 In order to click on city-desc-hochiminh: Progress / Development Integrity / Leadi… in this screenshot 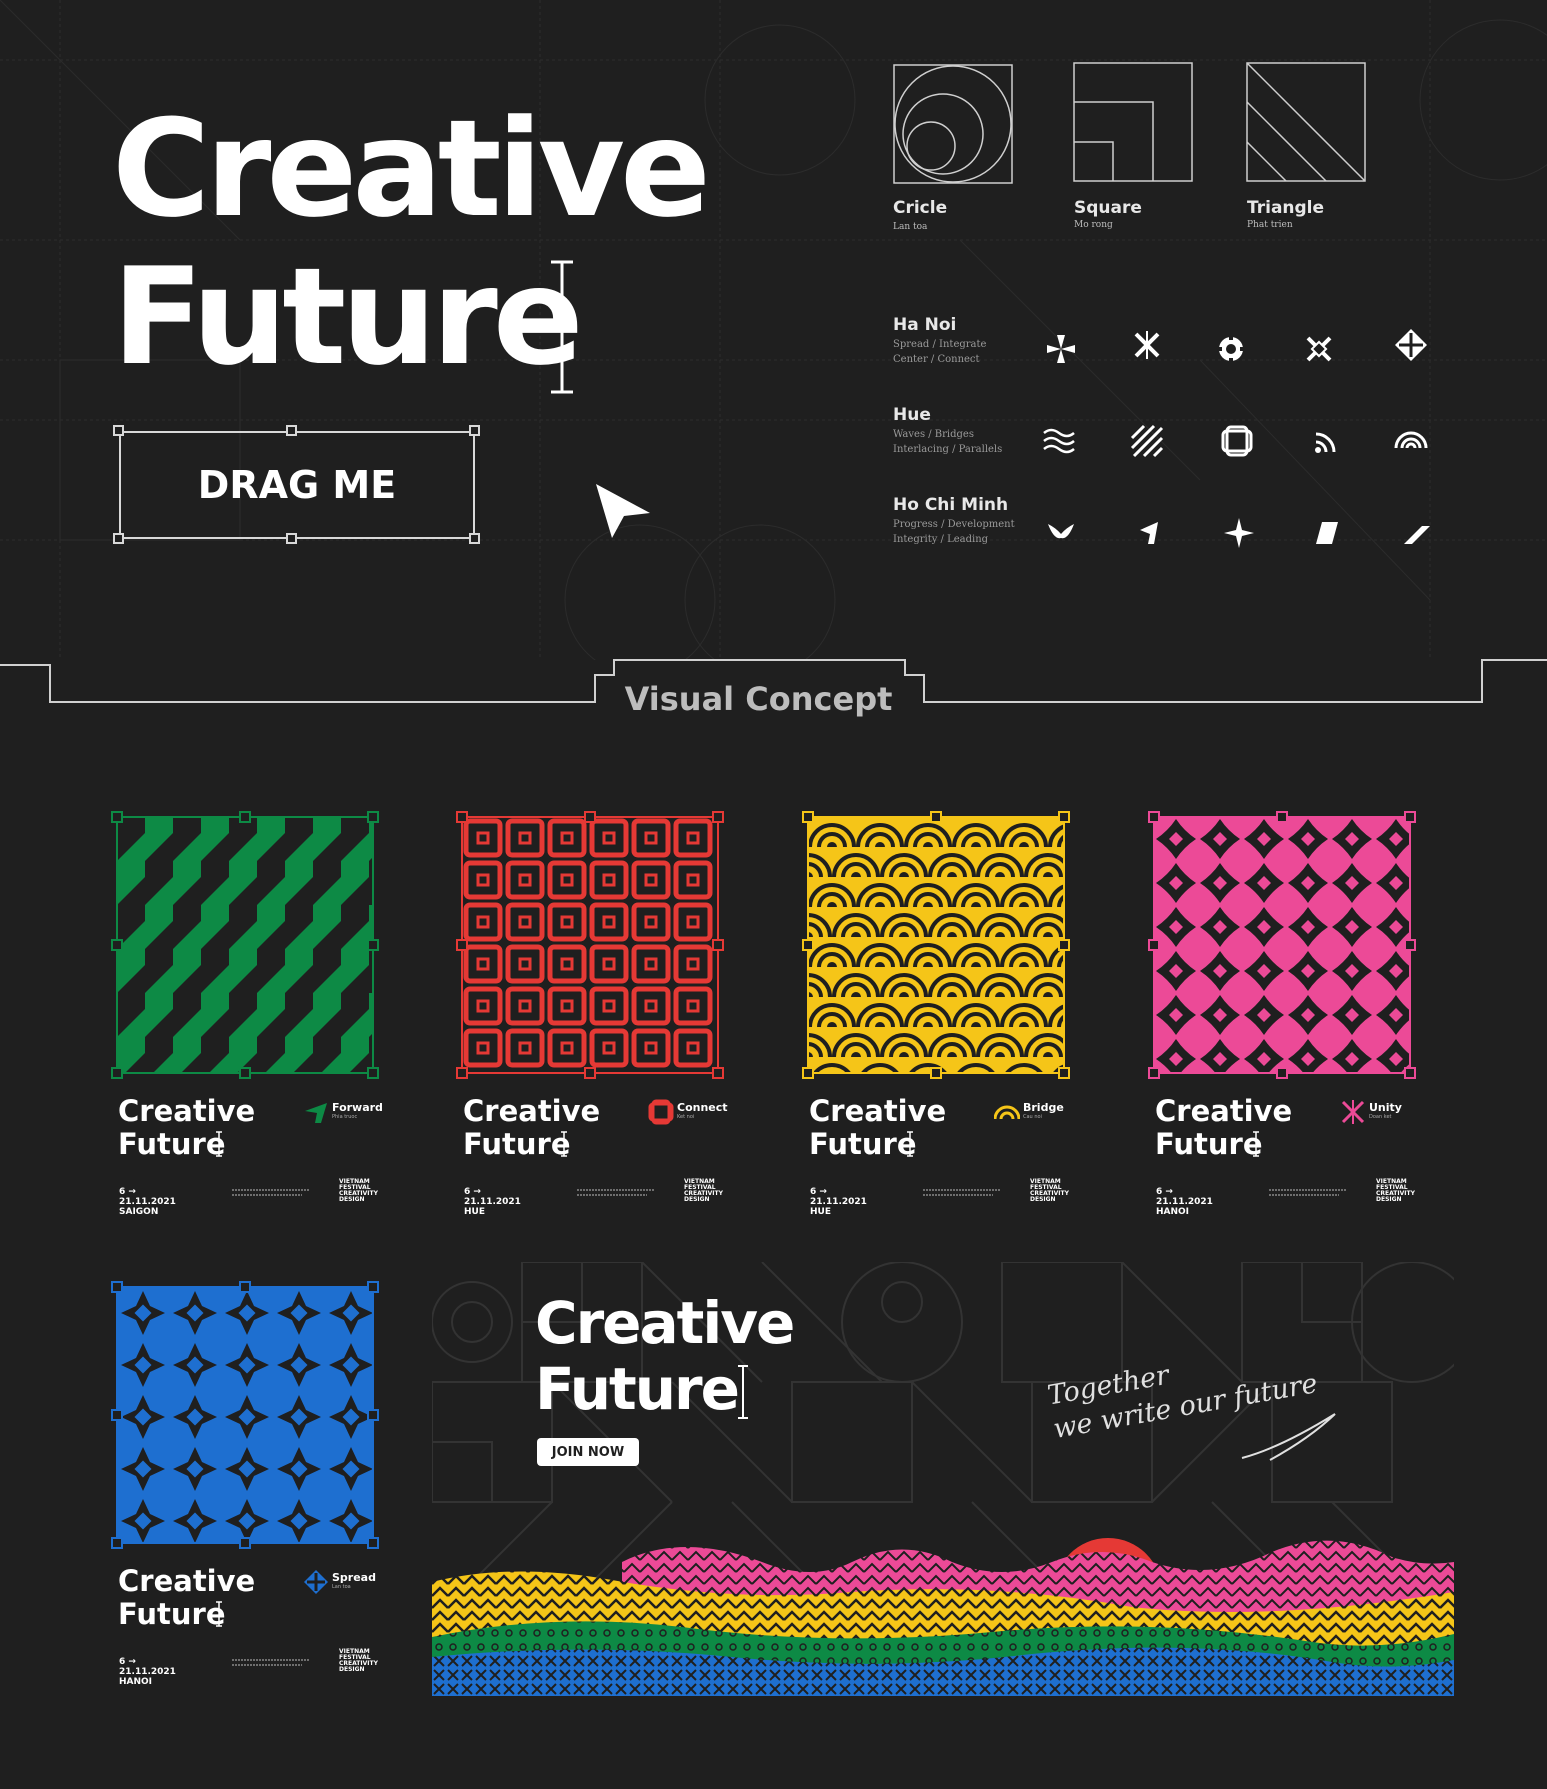, I will do `click(954, 532)`.